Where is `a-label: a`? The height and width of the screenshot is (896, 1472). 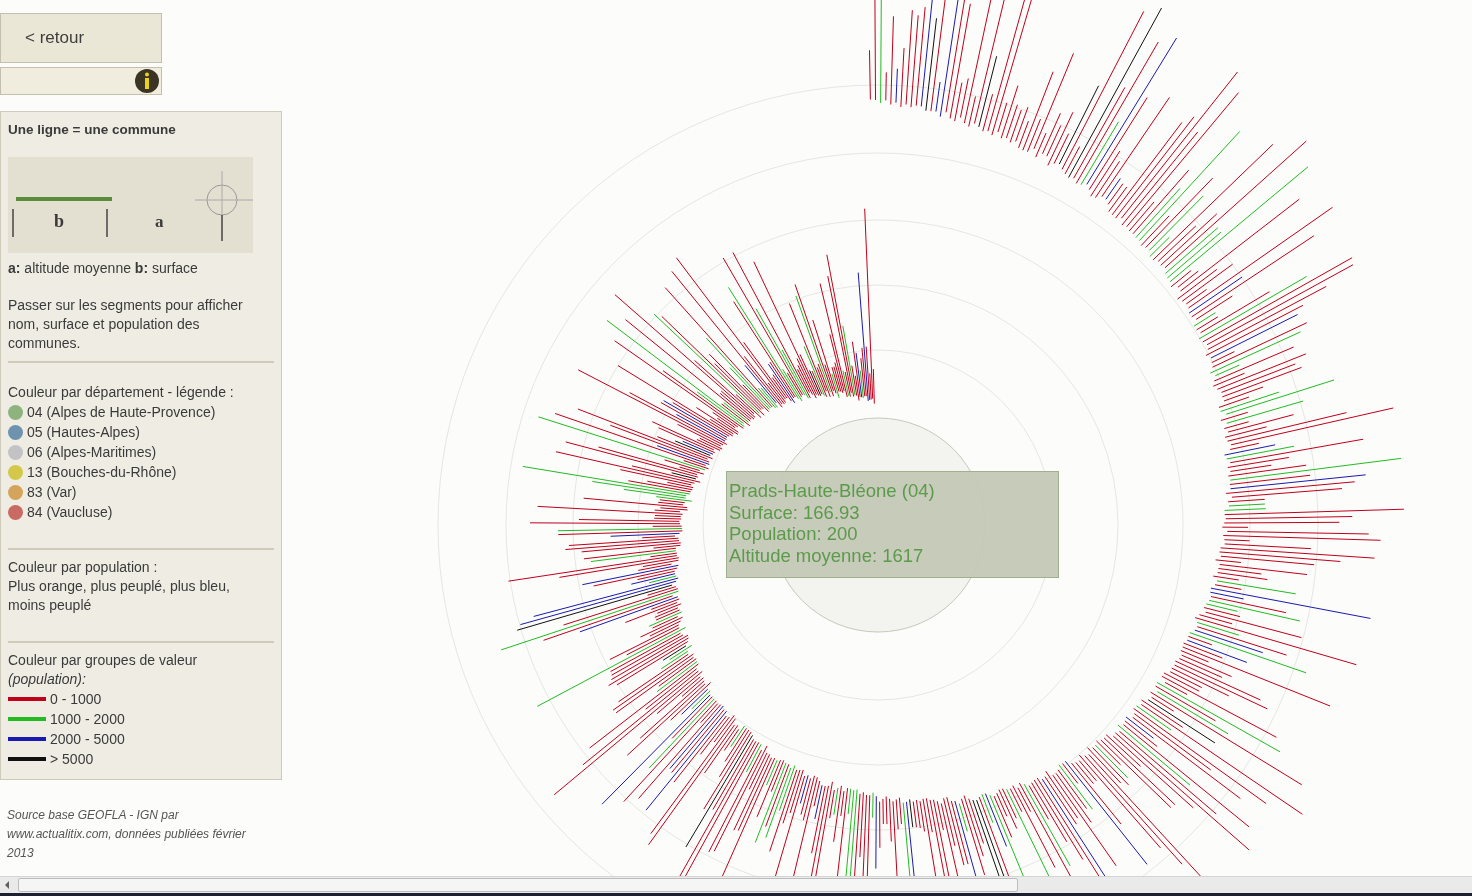 a-label: a is located at coordinates (159, 221).